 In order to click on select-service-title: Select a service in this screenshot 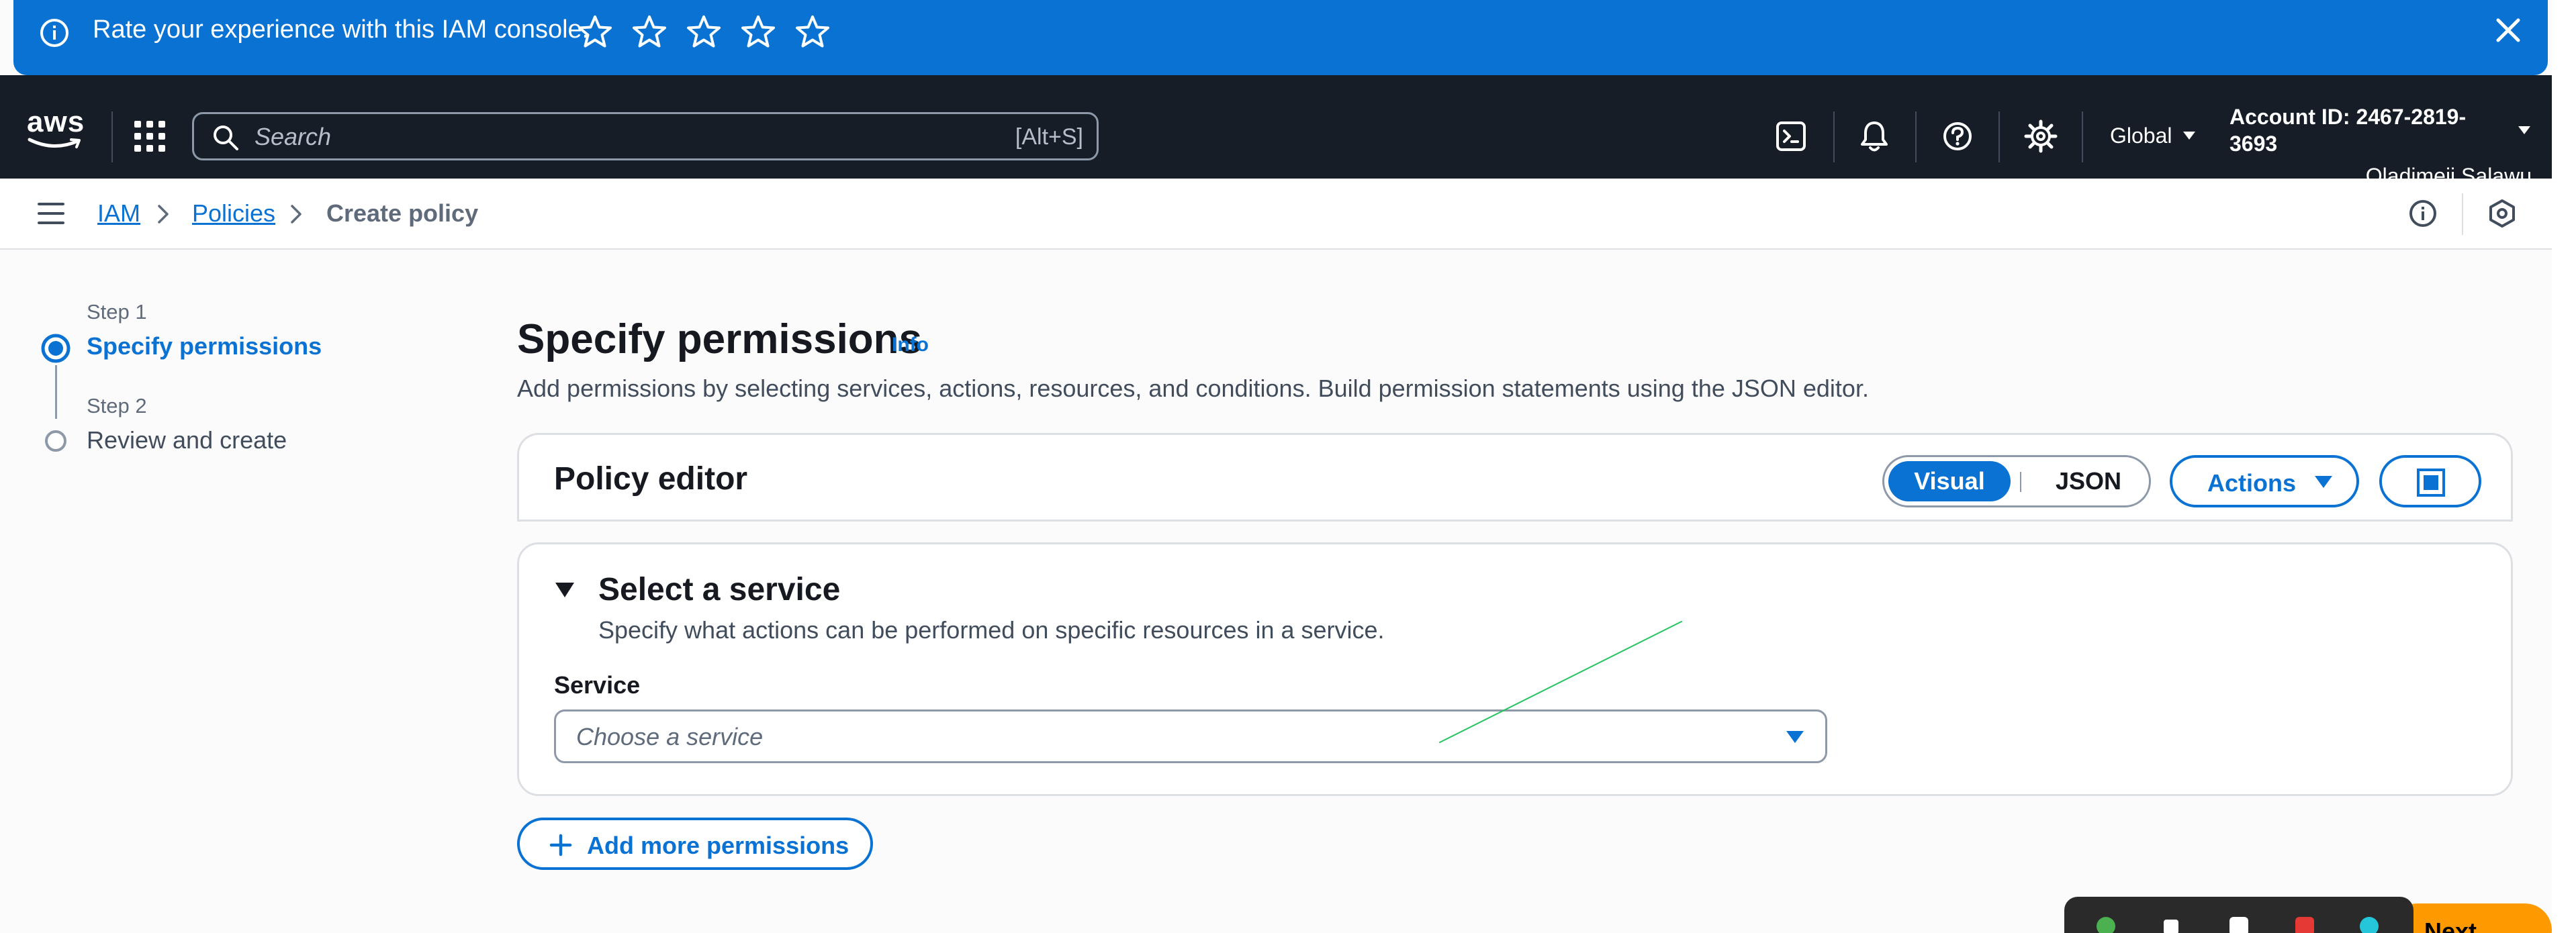, I will do `click(719, 590)`.